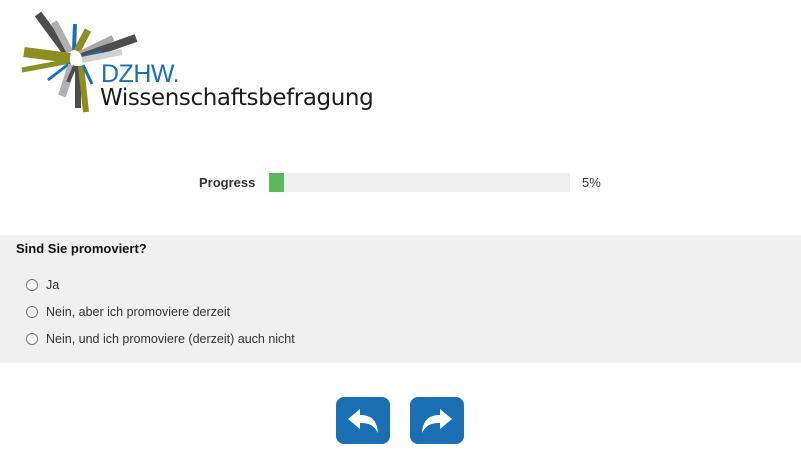  I want to click on forward-arrow-icon, so click(437, 420).